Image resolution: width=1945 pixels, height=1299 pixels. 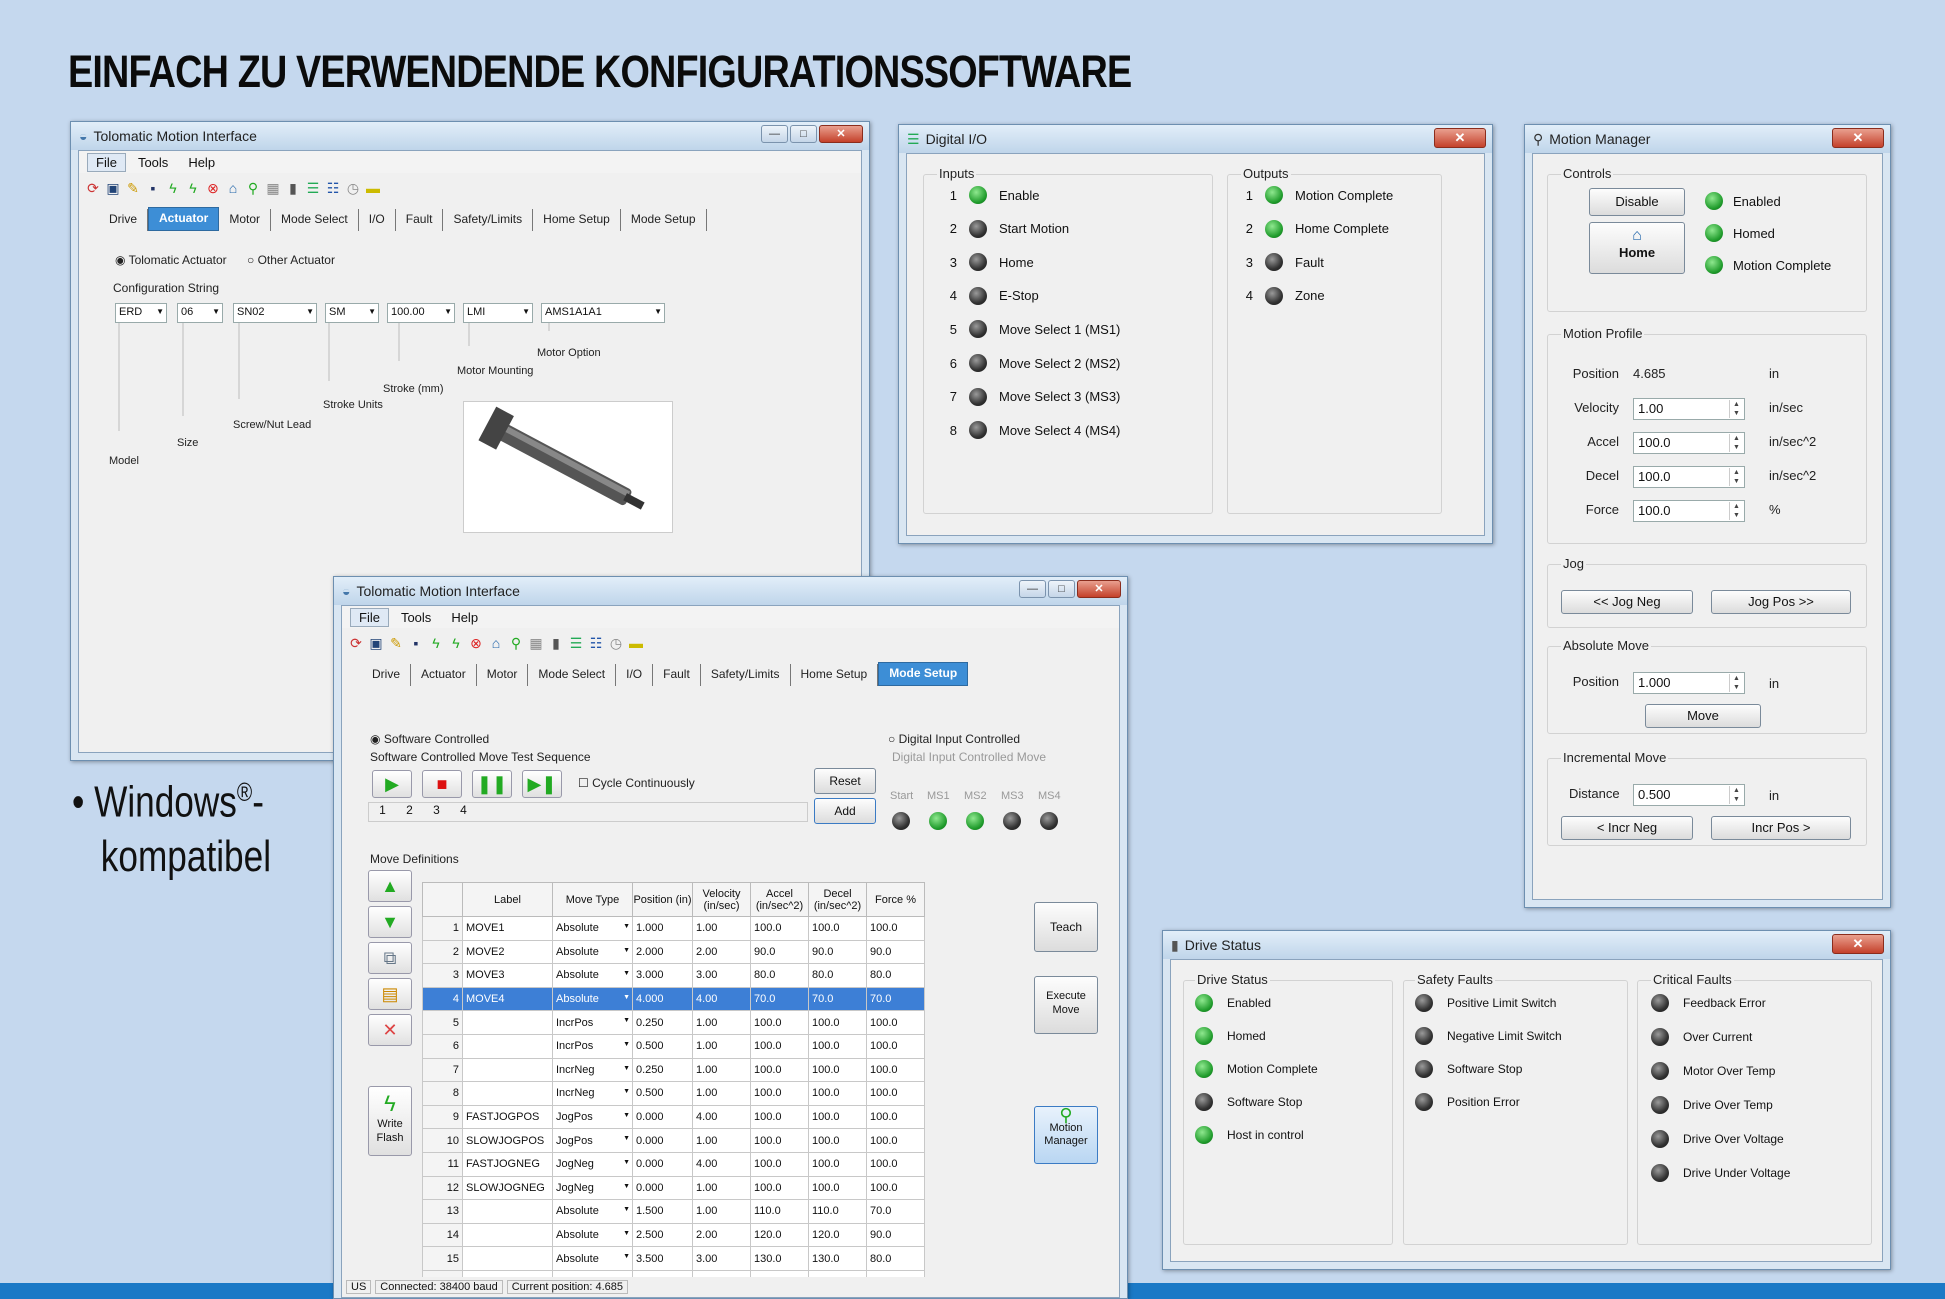 What do you see at coordinates (233, 188) in the screenshot?
I see `home-icon: ⌂` at bounding box center [233, 188].